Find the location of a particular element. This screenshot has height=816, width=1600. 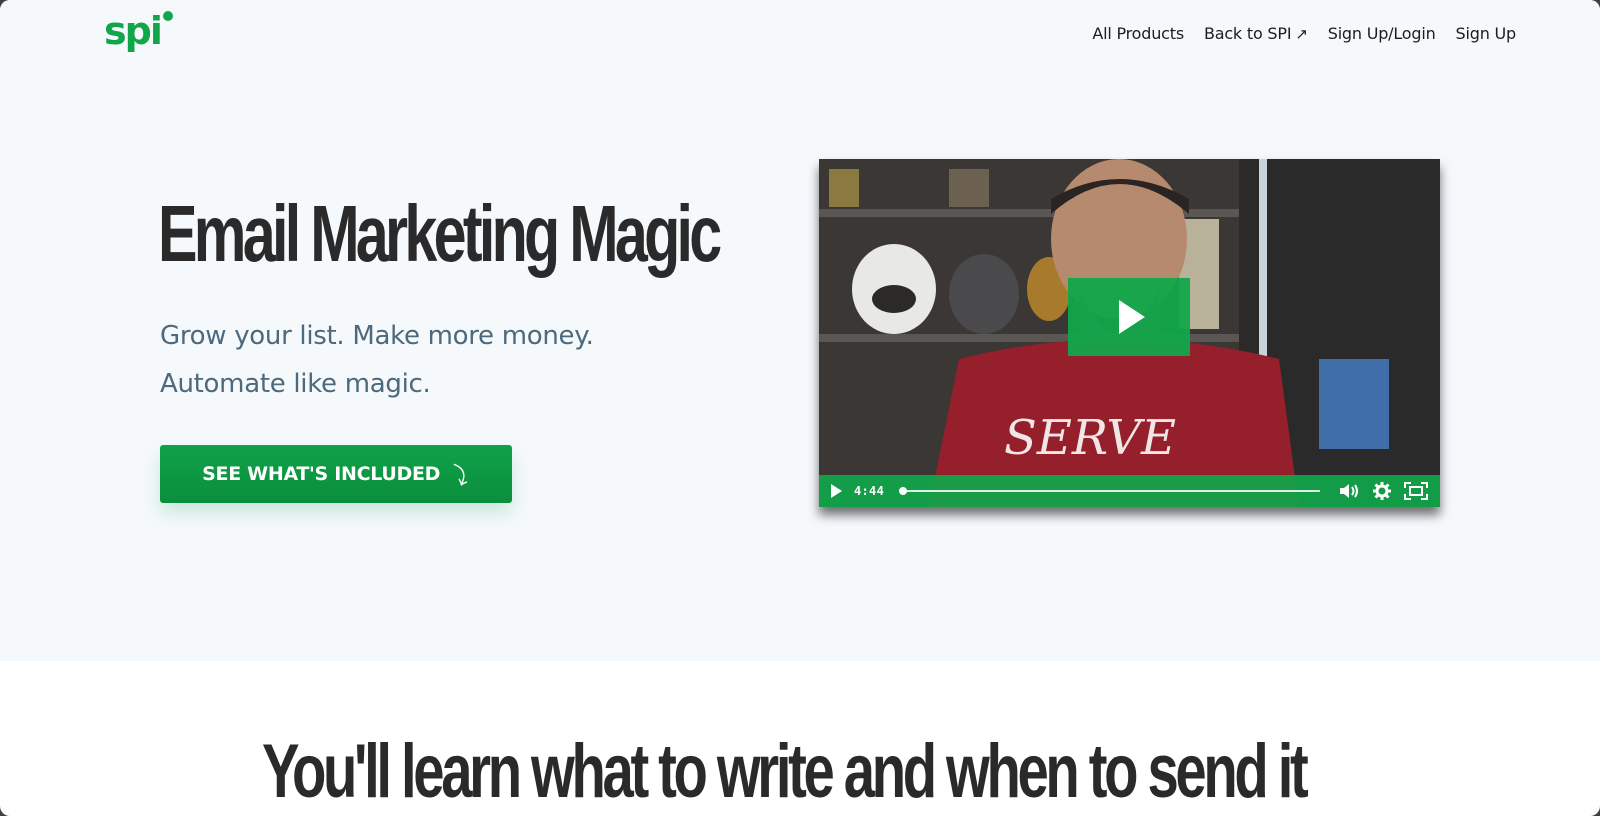

fullscreen-button is located at coordinates (1416, 491).